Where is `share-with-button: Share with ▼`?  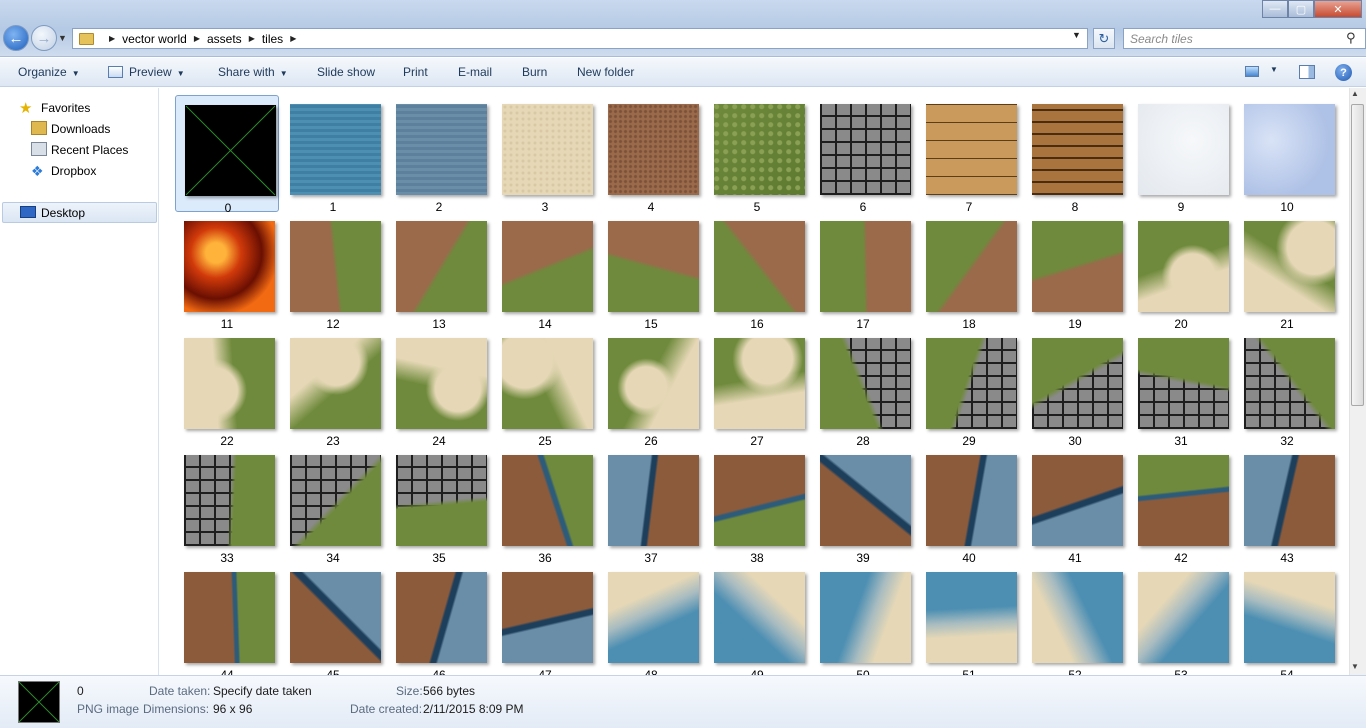 share-with-button: Share with ▼ is located at coordinates (253, 72).